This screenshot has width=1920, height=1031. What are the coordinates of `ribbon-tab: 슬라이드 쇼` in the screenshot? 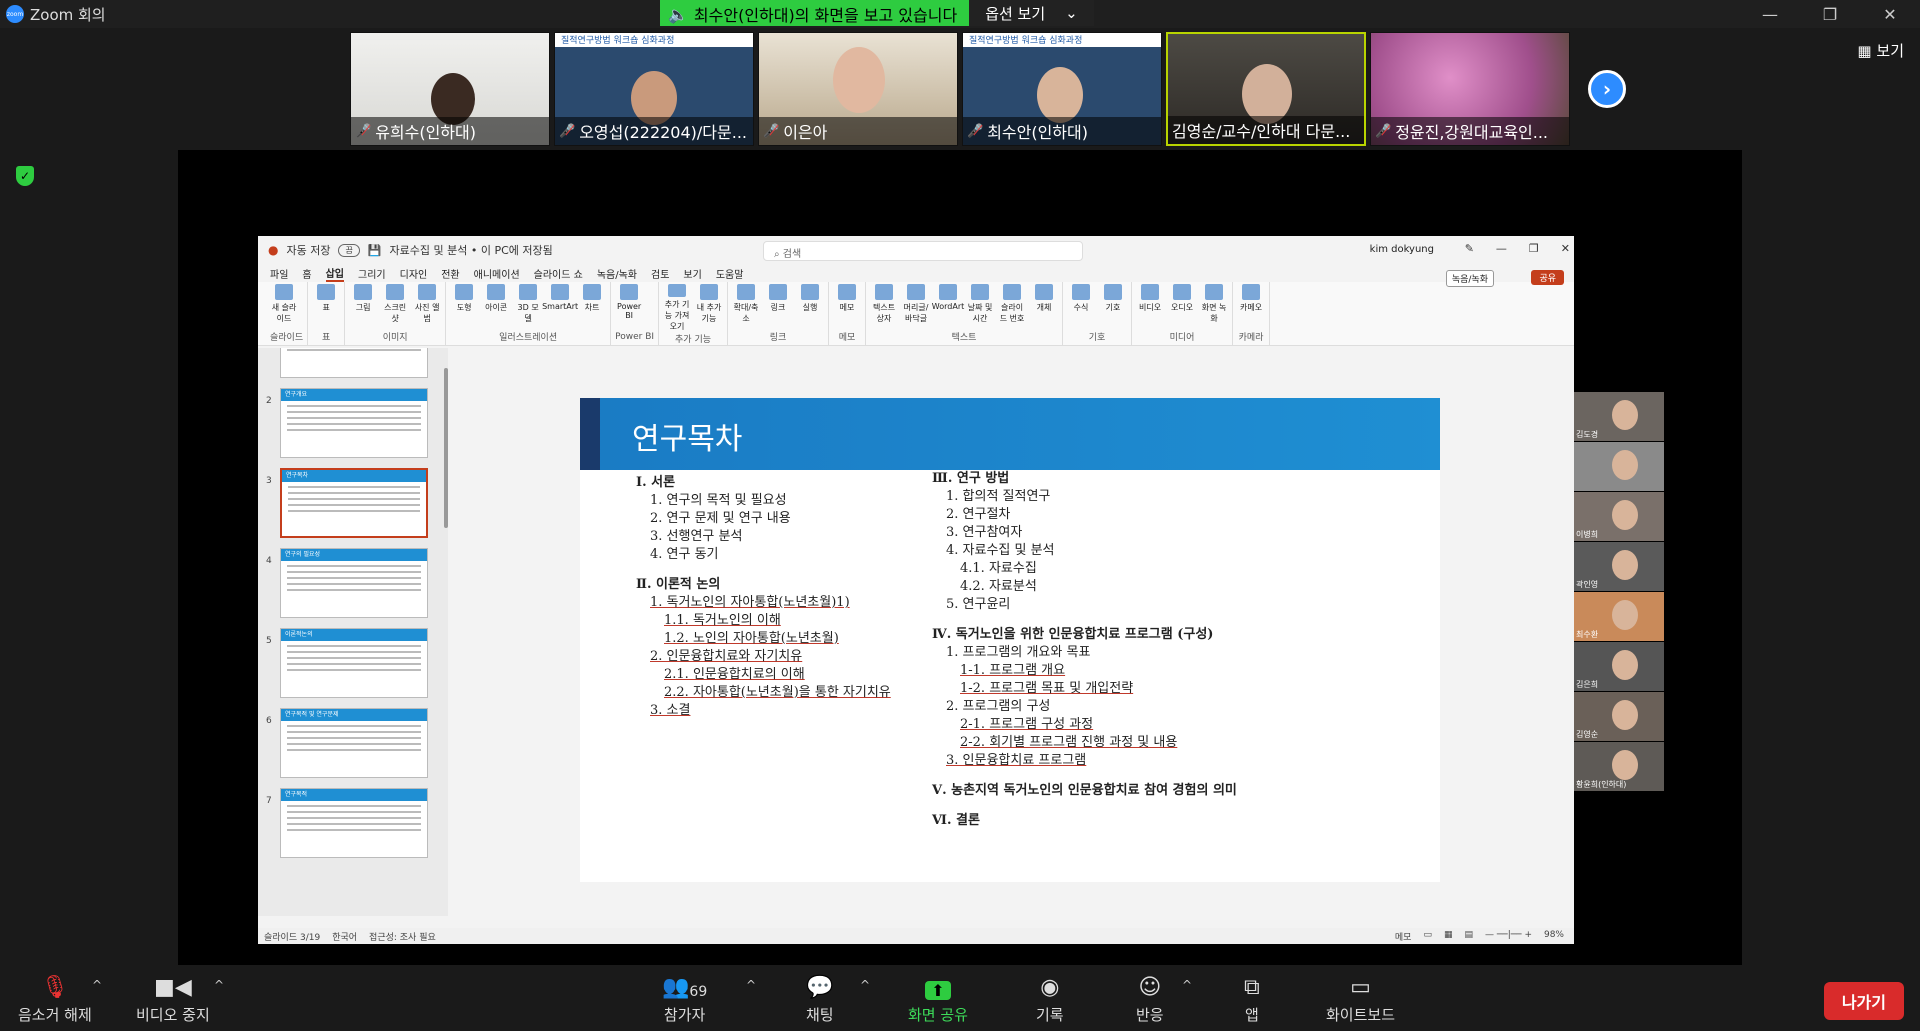 It's located at (558, 273).